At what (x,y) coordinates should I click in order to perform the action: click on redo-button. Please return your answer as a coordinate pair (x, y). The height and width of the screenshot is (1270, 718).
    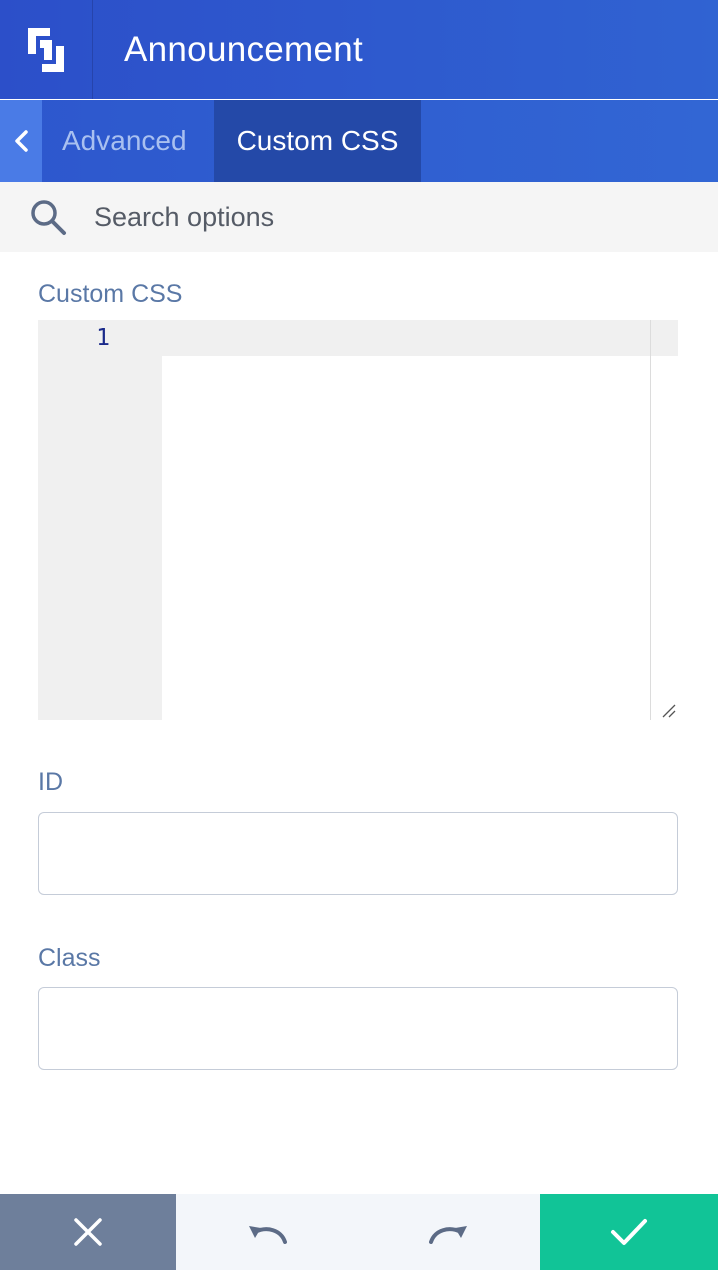
    Looking at the image, I should click on (449, 1232).